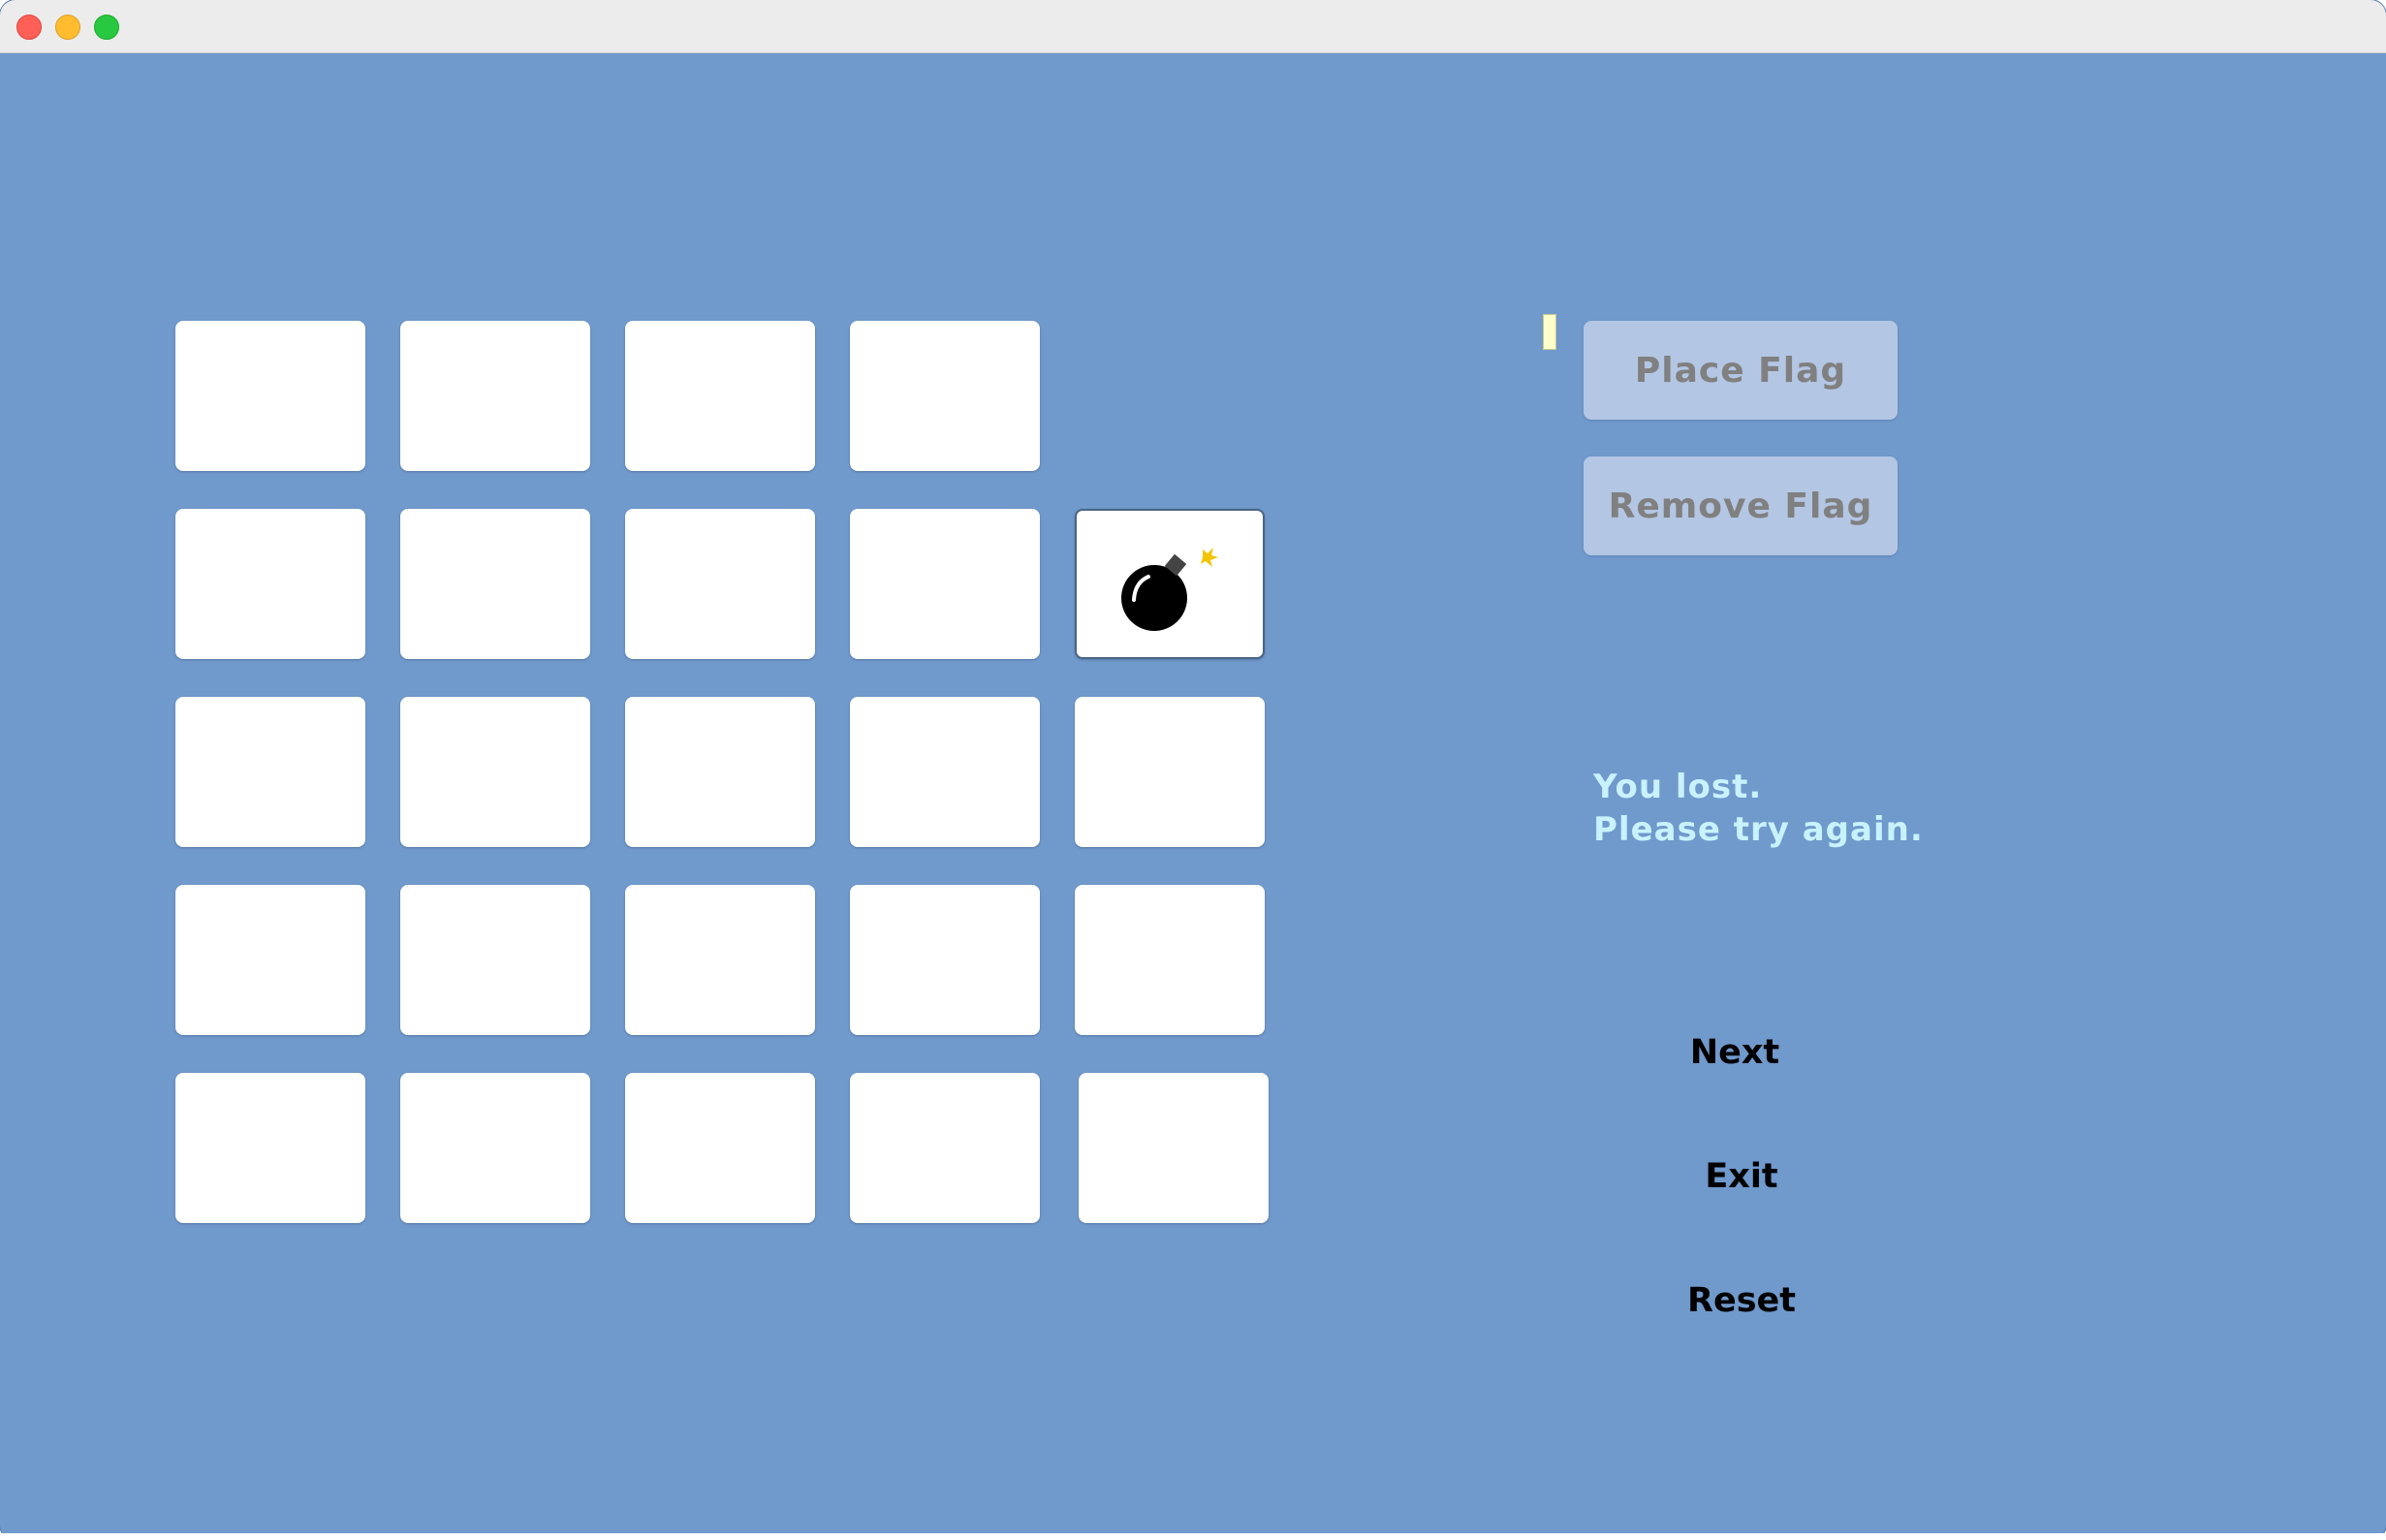 This screenshot has height=1540, width=2386. Describe the element at coordinates (67, 27) in the screenshot. I see `minimize-window-button` at that location.